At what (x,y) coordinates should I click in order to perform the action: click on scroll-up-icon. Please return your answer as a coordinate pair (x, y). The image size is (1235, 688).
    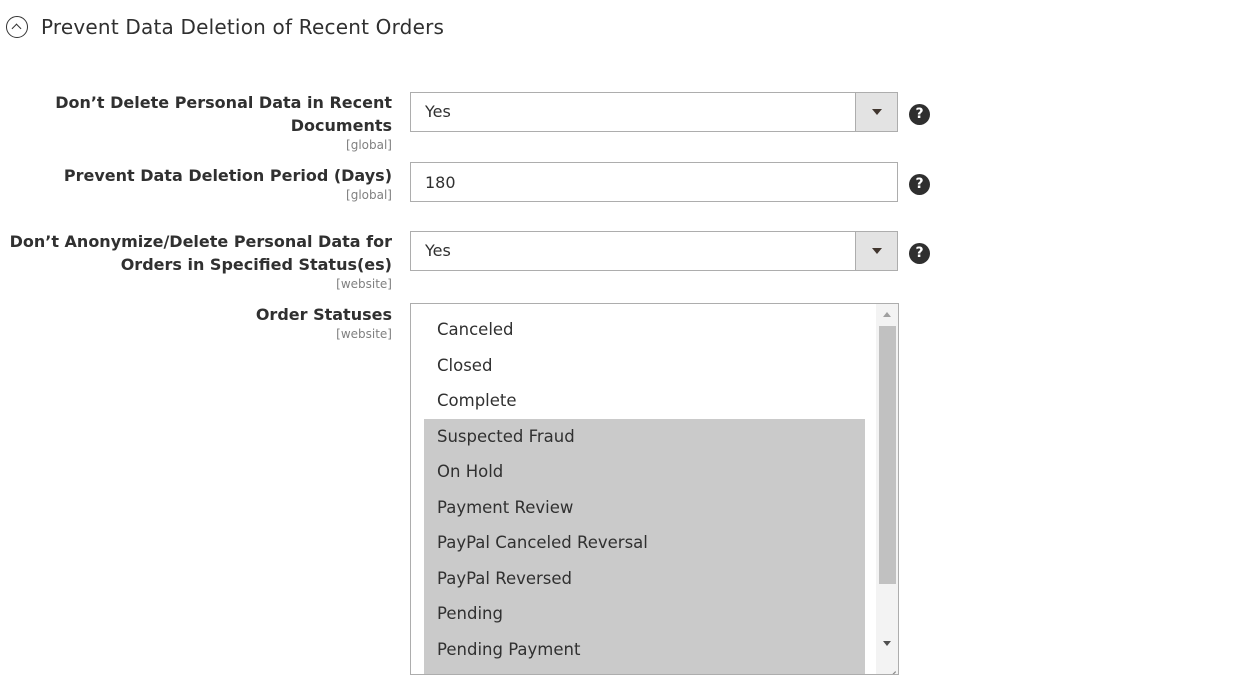
    Looking at the image, I should click on (887, 315).